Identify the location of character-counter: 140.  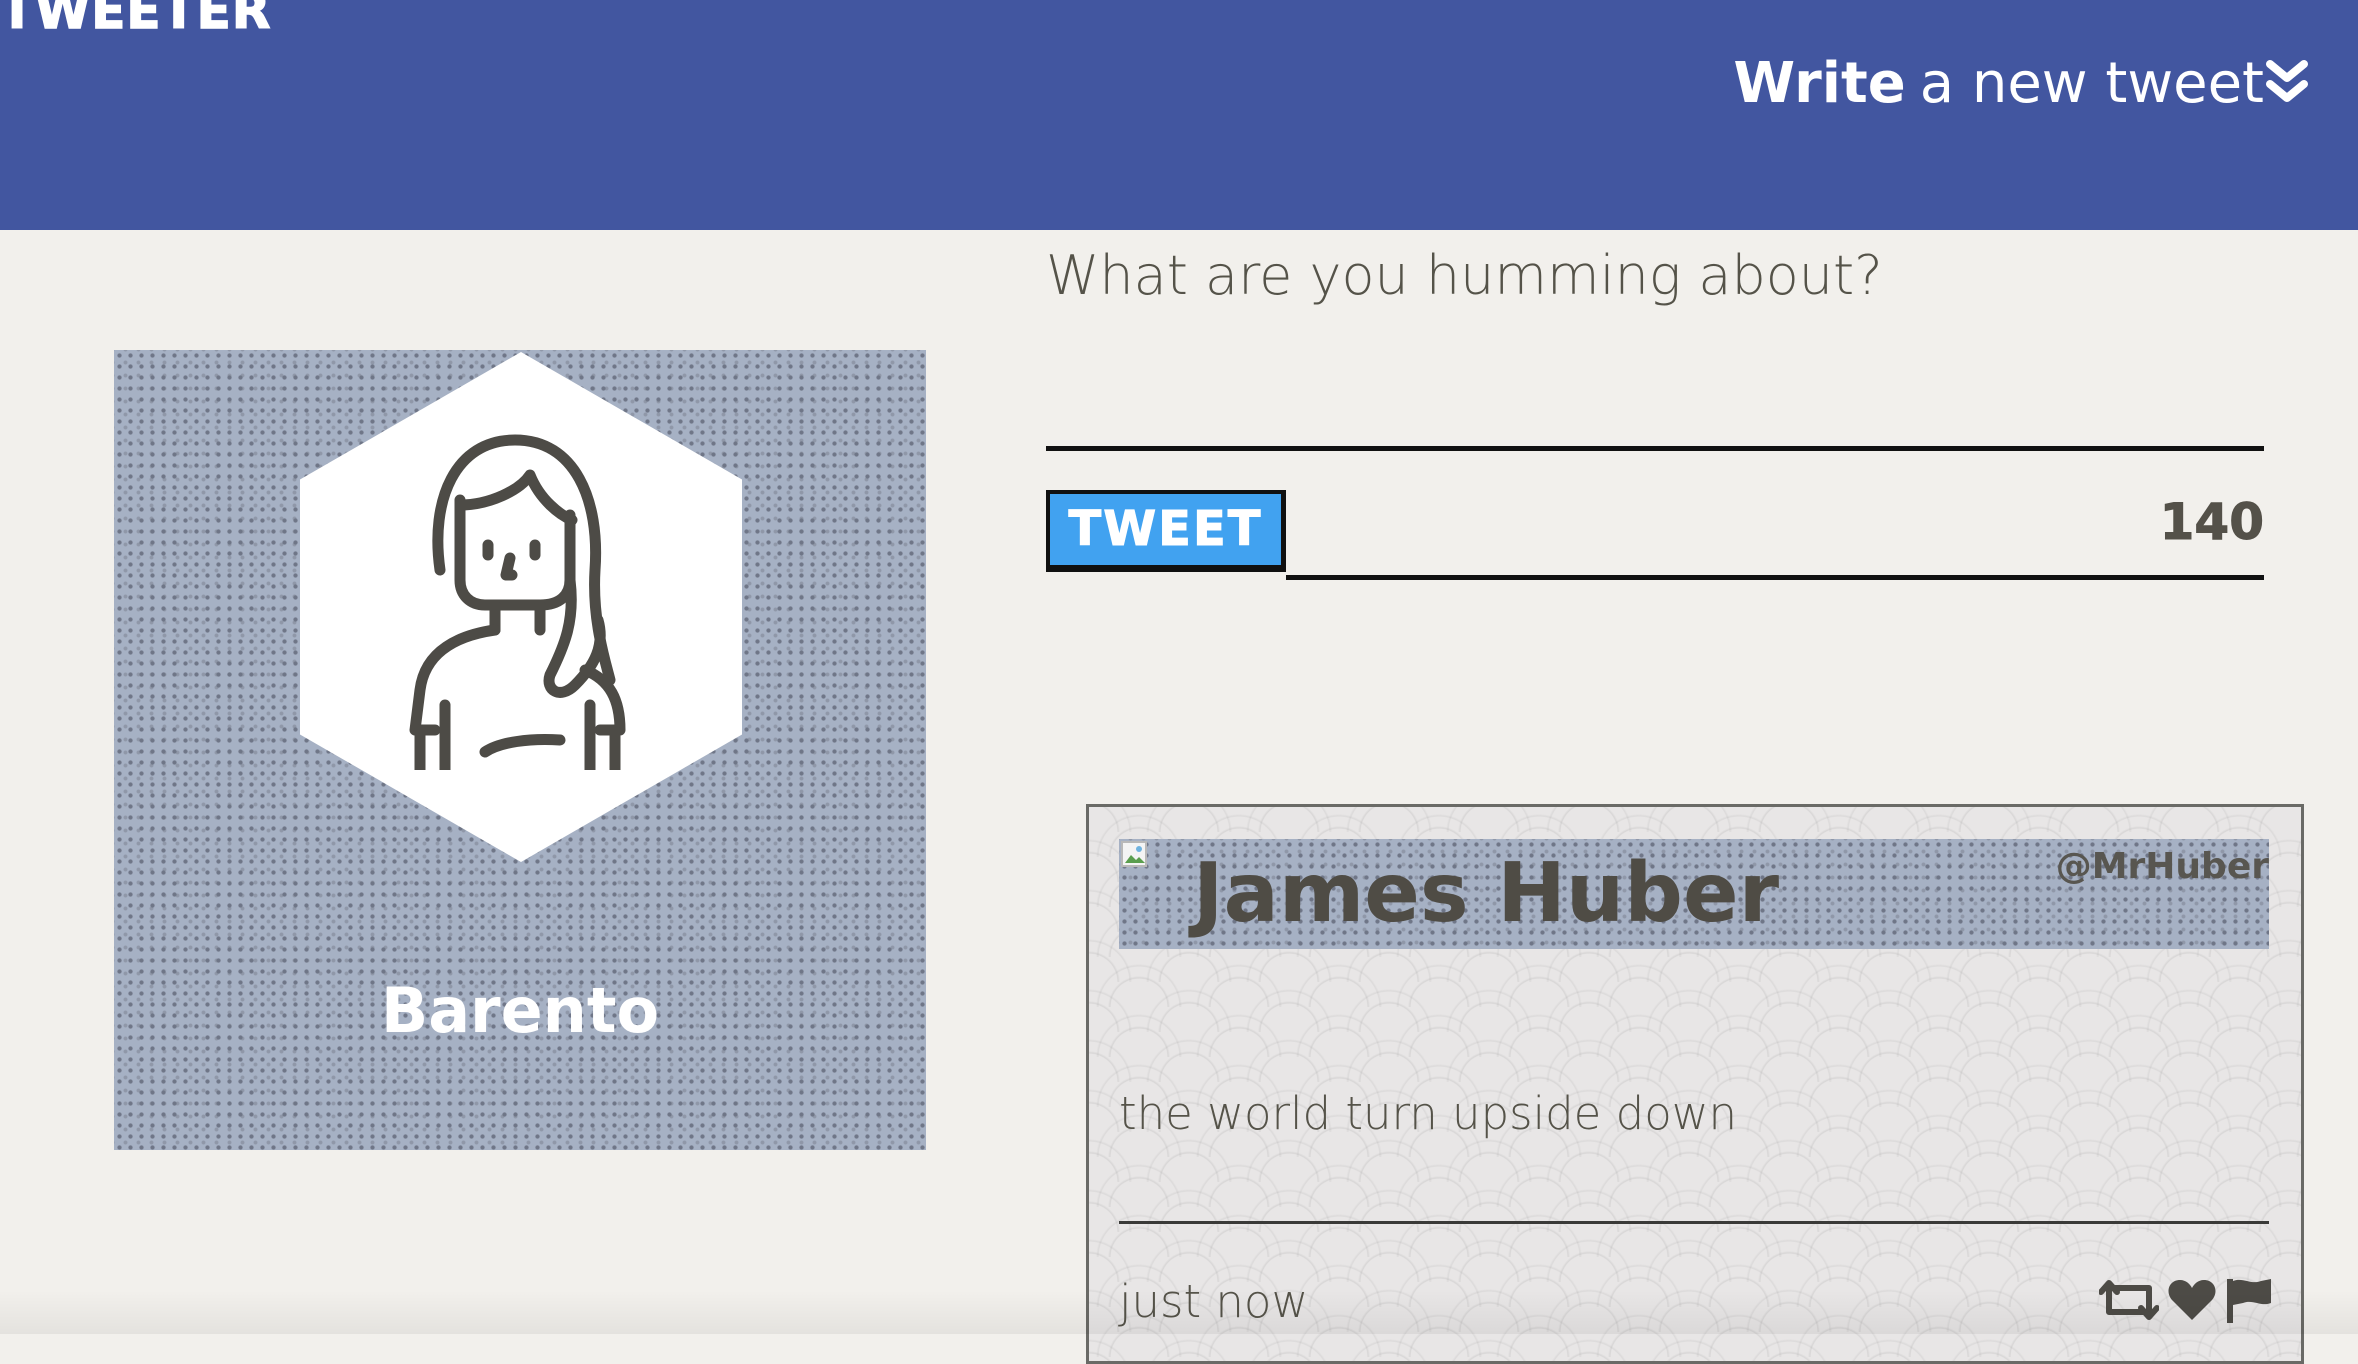
(2211, 522).